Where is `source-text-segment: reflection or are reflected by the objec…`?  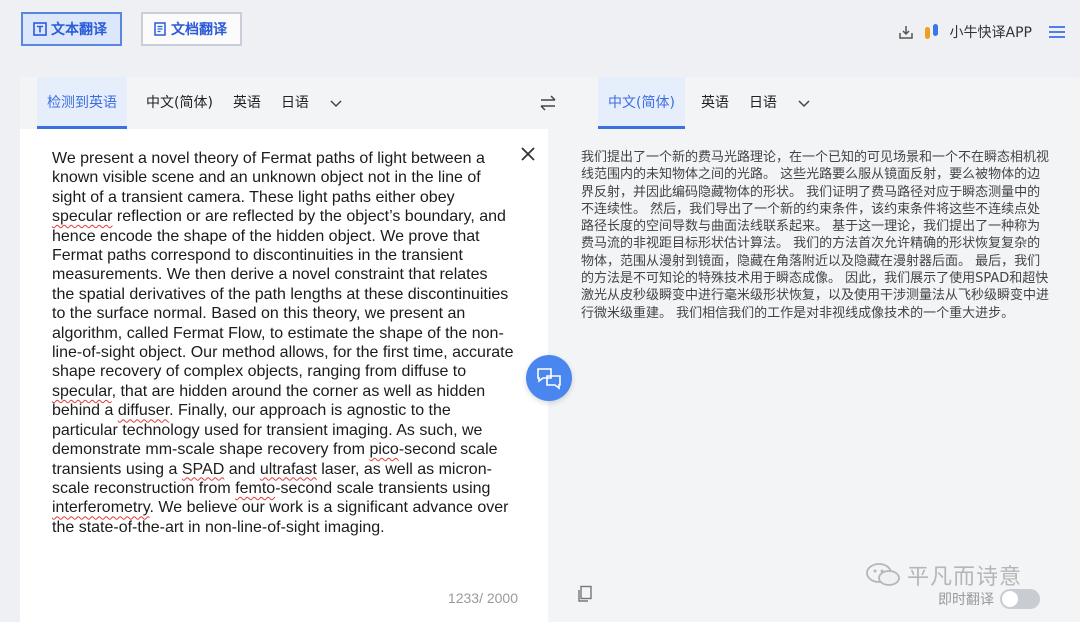
source-text-segment: reflection or are reflected by the objec… is located at coordinates (283, 294).